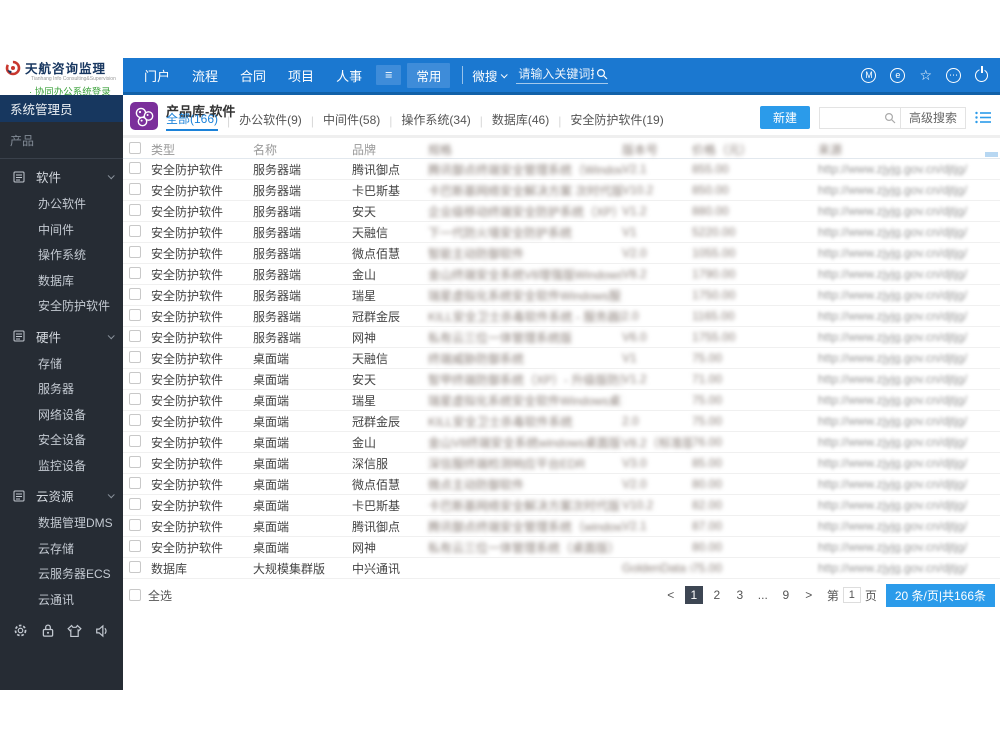 The height and width of the screenshot is (750, 1000). What do you see at coordinates (270, 120) in the screenshot?
I see `tab-2: 办公软件(9)` at bounding box center [270, 120].